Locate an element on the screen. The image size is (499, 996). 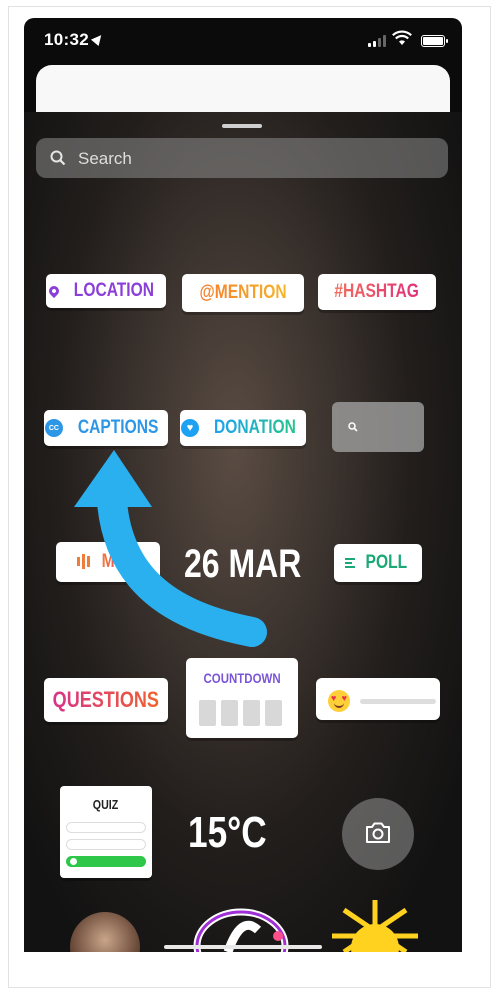
location-sticker-label: LOCATION is located at coordinates (114, 290).